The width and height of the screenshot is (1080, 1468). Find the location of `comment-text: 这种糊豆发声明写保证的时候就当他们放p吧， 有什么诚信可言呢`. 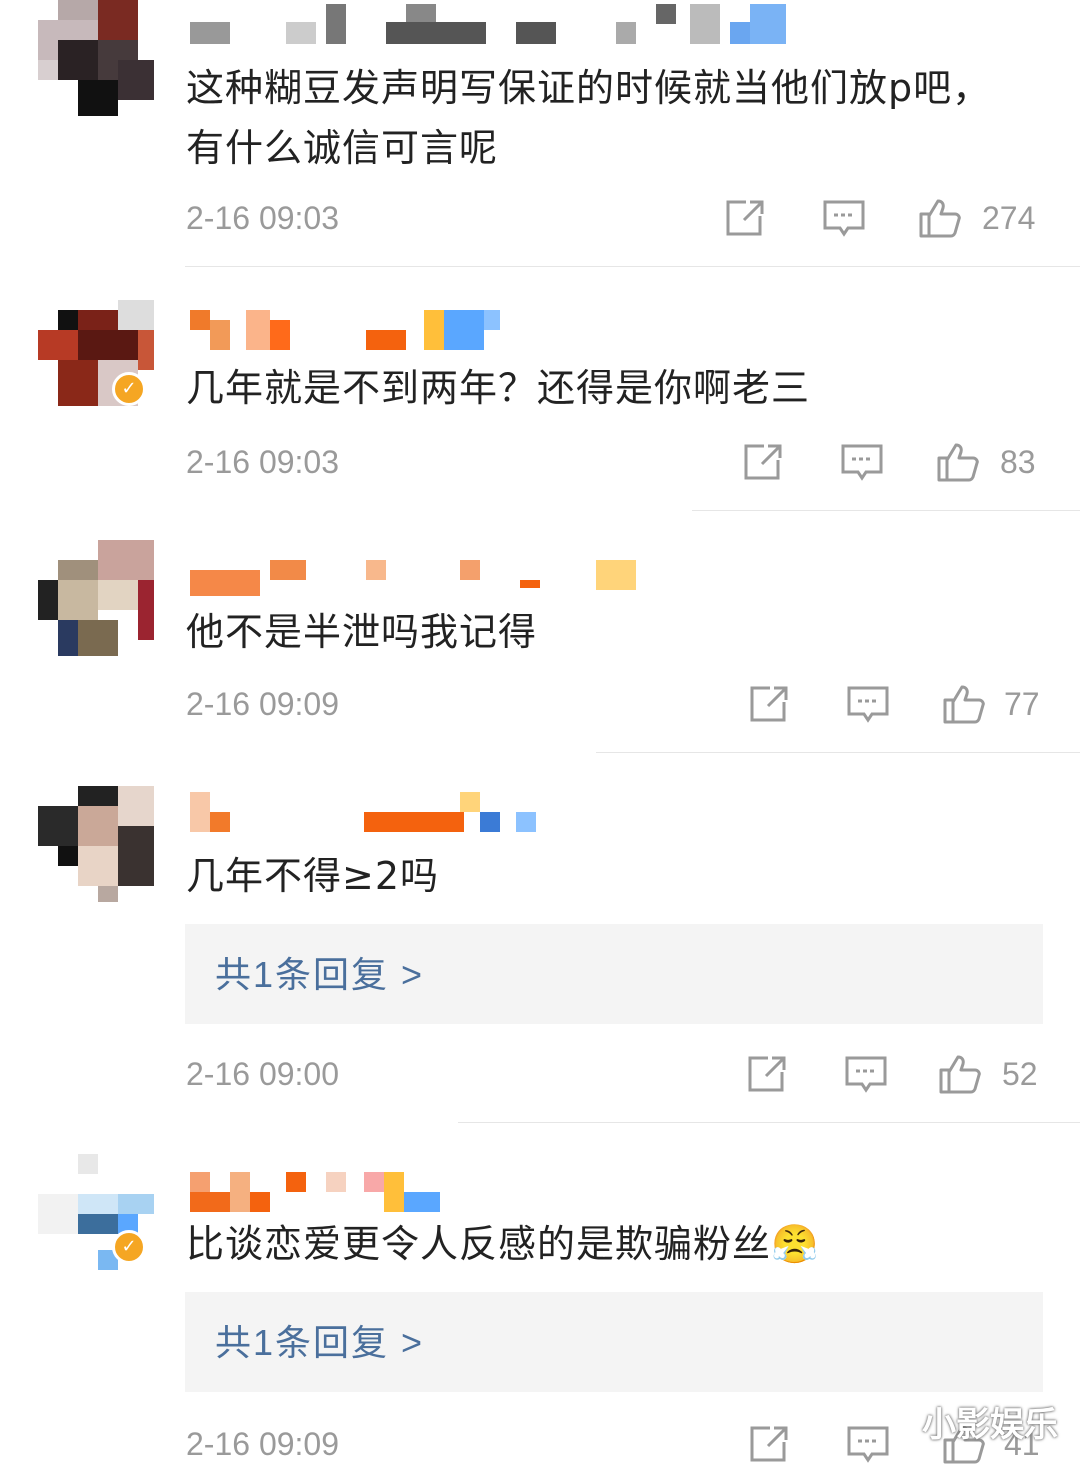

comment-text: 这种糊豆发声明写保证的时候就当他们放p吧， 有什么诚信可言呢 is located at coordinates (589, 118).